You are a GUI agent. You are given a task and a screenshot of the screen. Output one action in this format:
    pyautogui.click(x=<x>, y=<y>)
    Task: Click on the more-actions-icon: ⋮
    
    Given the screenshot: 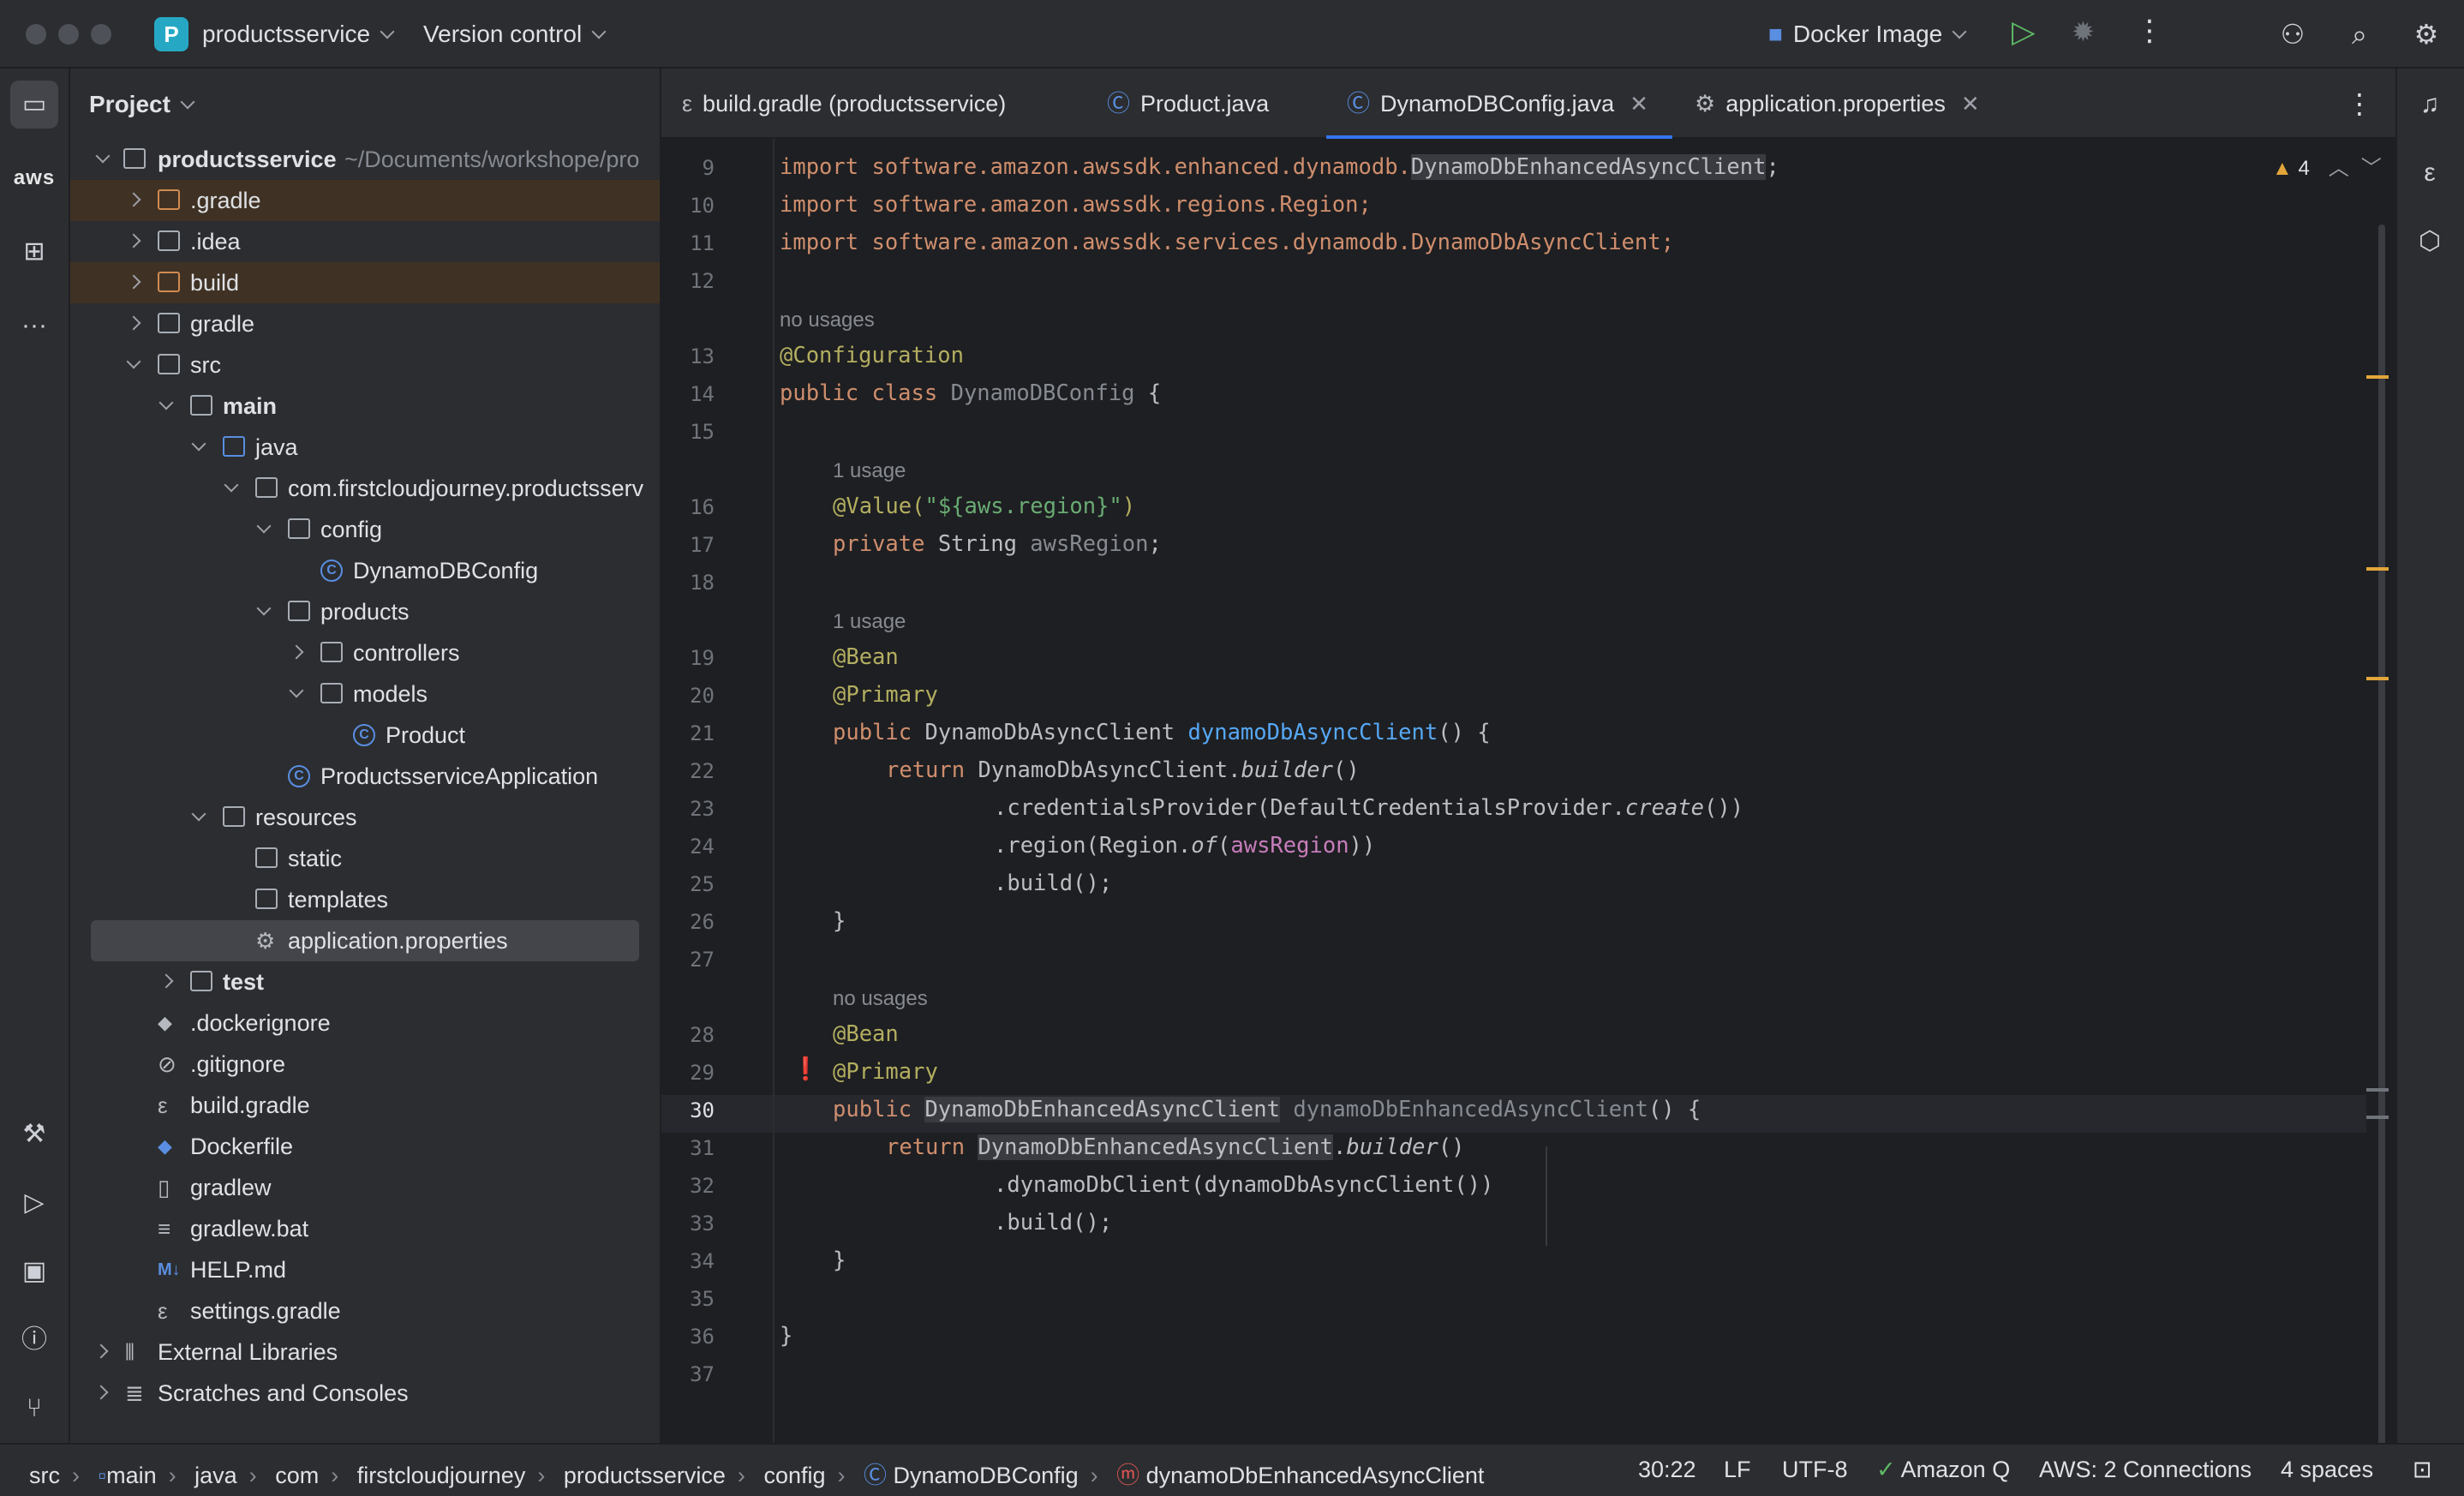 What is the action you would take?
    pyautogui.click(x=2149, y=31)
    